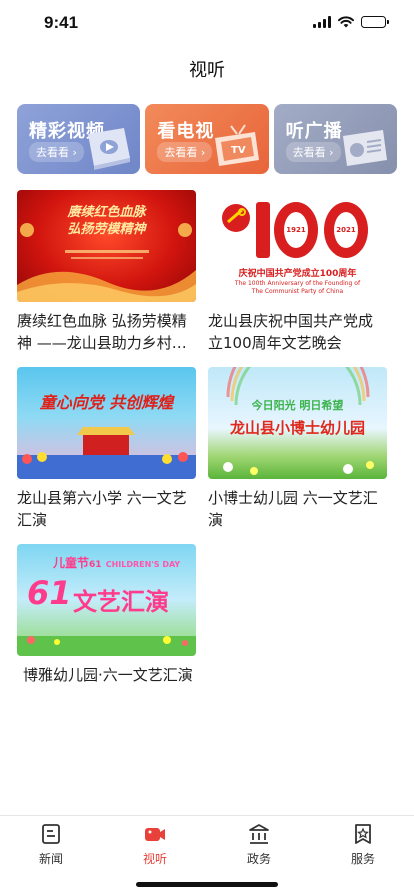  Describe the element at coordinates (51, 834) in the screenshot. I see `news-icon` at that location.